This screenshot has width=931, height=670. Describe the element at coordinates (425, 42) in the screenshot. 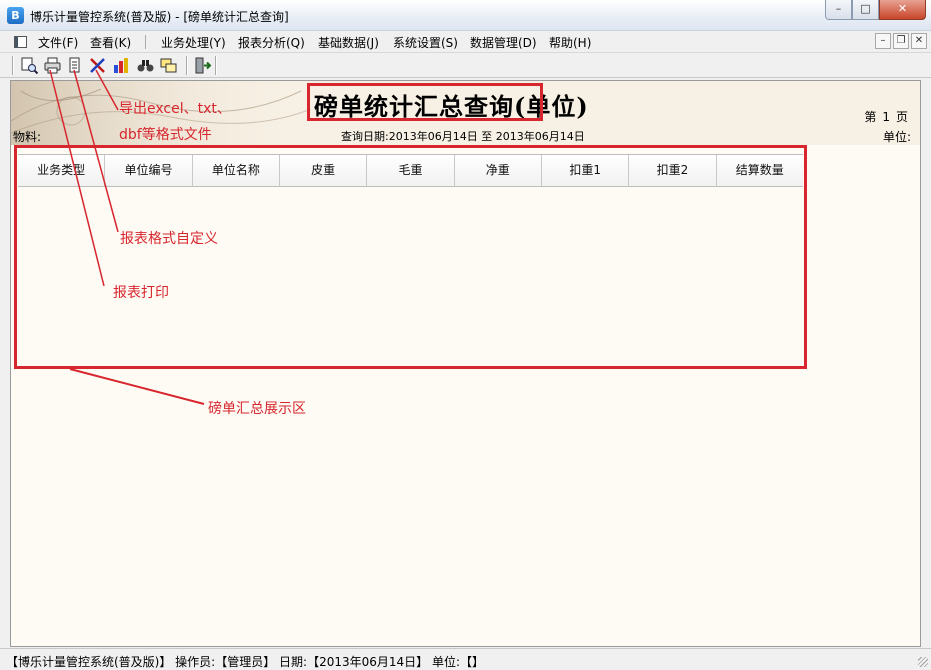

I see `menu-settings: 系统设置(S)` at that location.